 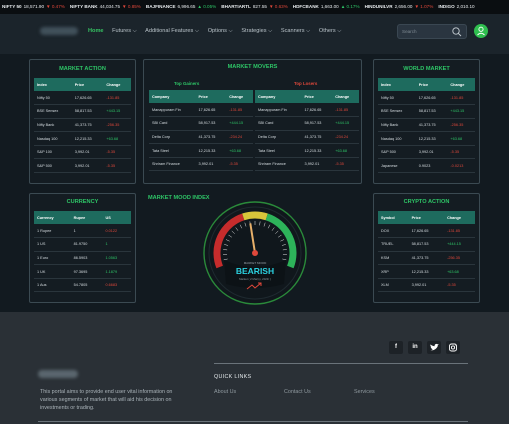 I want to click on ticker-item: BAJFINANCE 6,996.65 ▲ 0.05%, so click(x=181, y=7).